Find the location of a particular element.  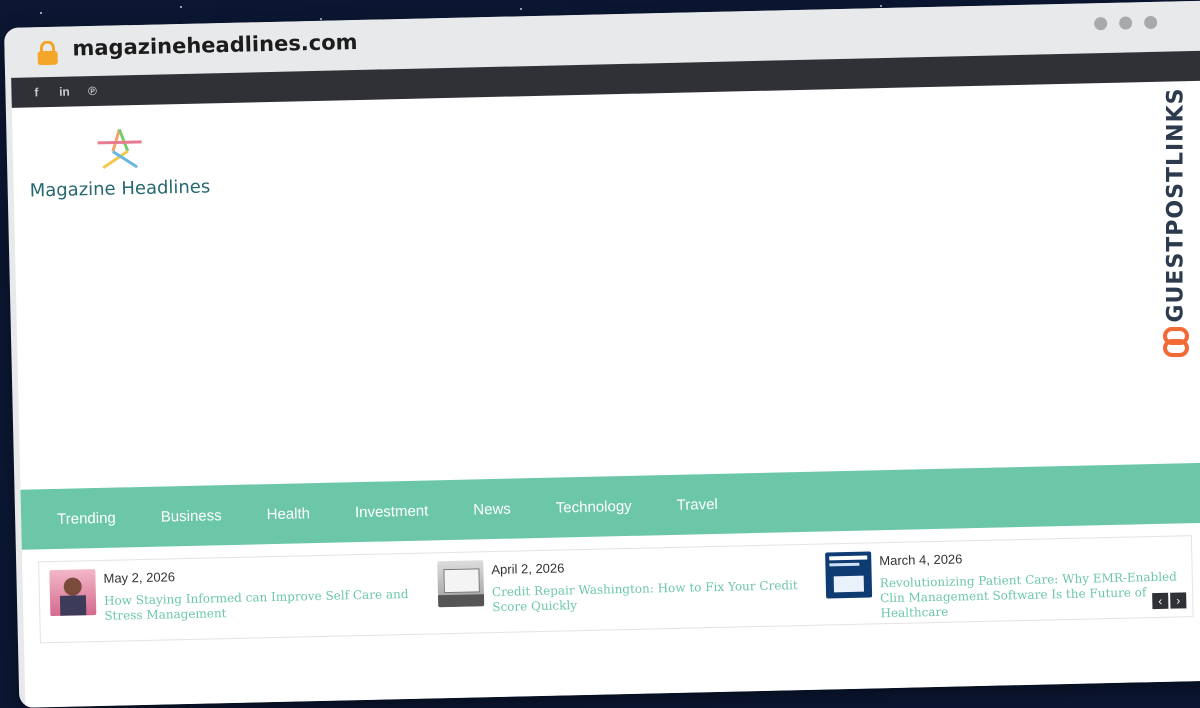

ticker-controls: ‹ › is located at coordinates (1169, 601).